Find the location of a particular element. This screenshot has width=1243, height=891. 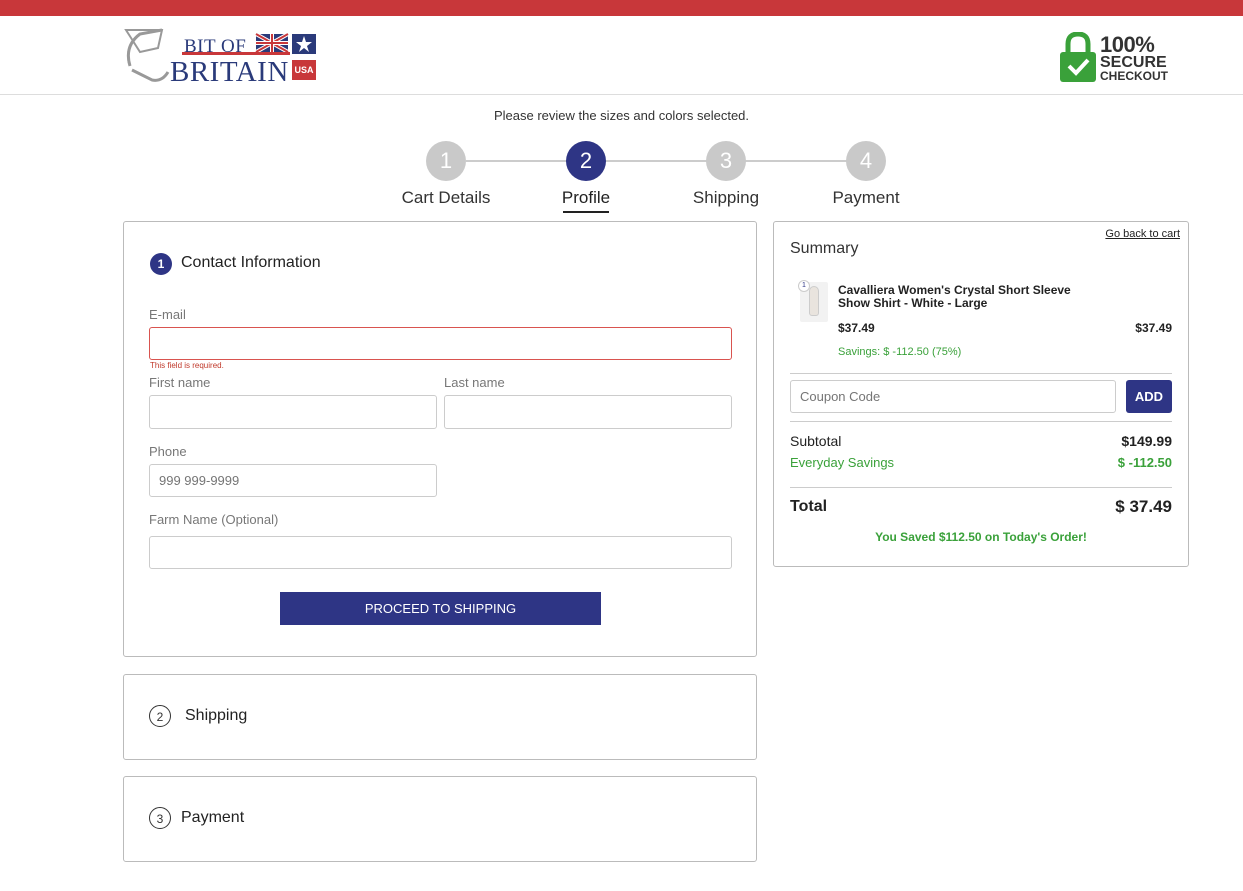

step-profile: 2 Profile is located at coordinates (586, 177).